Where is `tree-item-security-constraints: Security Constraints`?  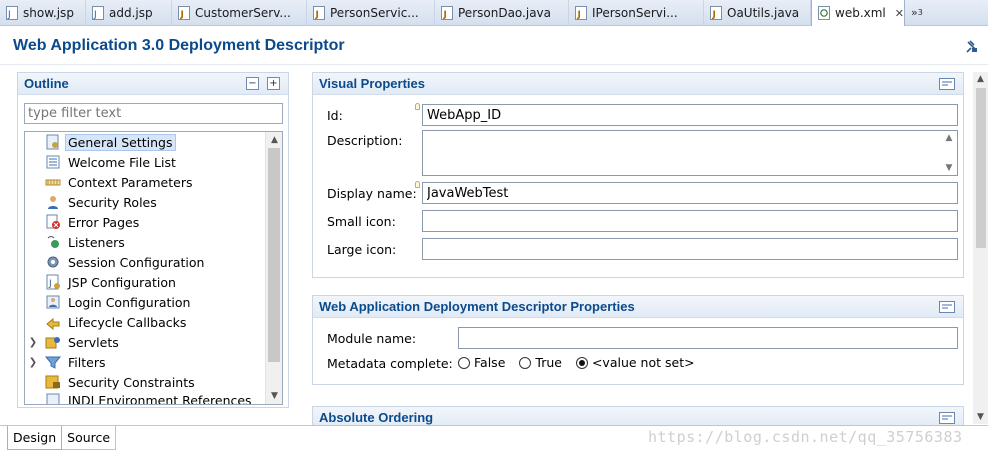 tree-item-security-constraints: Security Constraints is located at coordinates (145, 382).